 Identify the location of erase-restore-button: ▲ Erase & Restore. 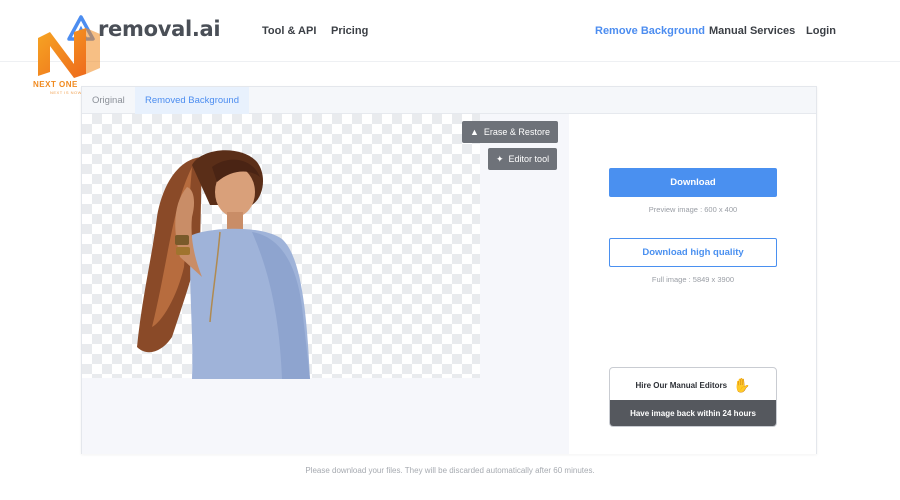
(510, 132).